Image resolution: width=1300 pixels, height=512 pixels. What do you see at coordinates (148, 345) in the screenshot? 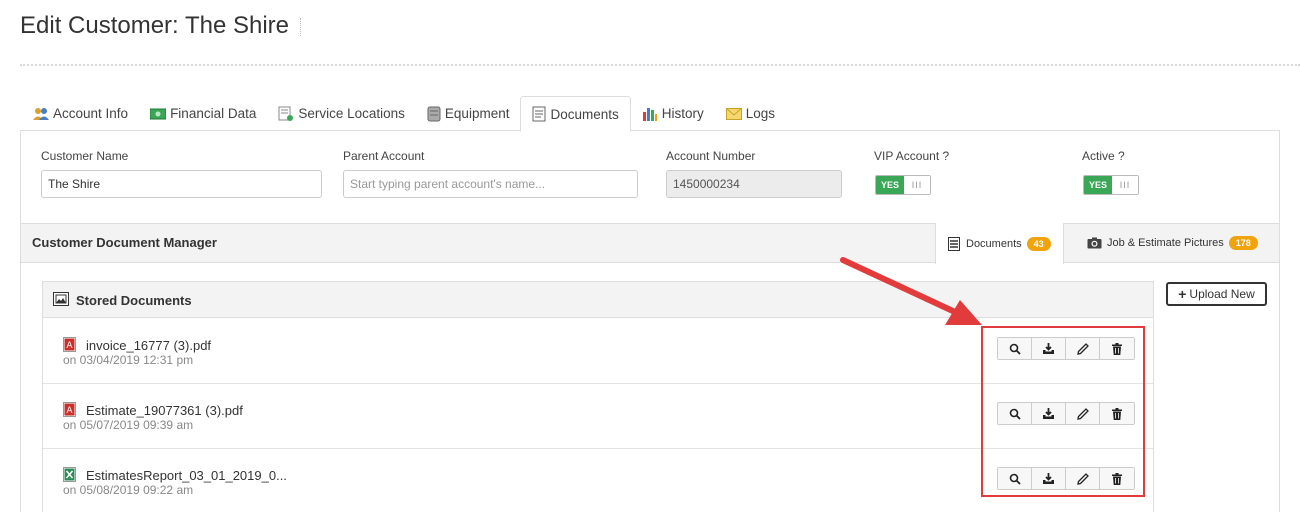
I see `document-name: invoice_16777 (3).pdf` at bounding box center [148, 345].